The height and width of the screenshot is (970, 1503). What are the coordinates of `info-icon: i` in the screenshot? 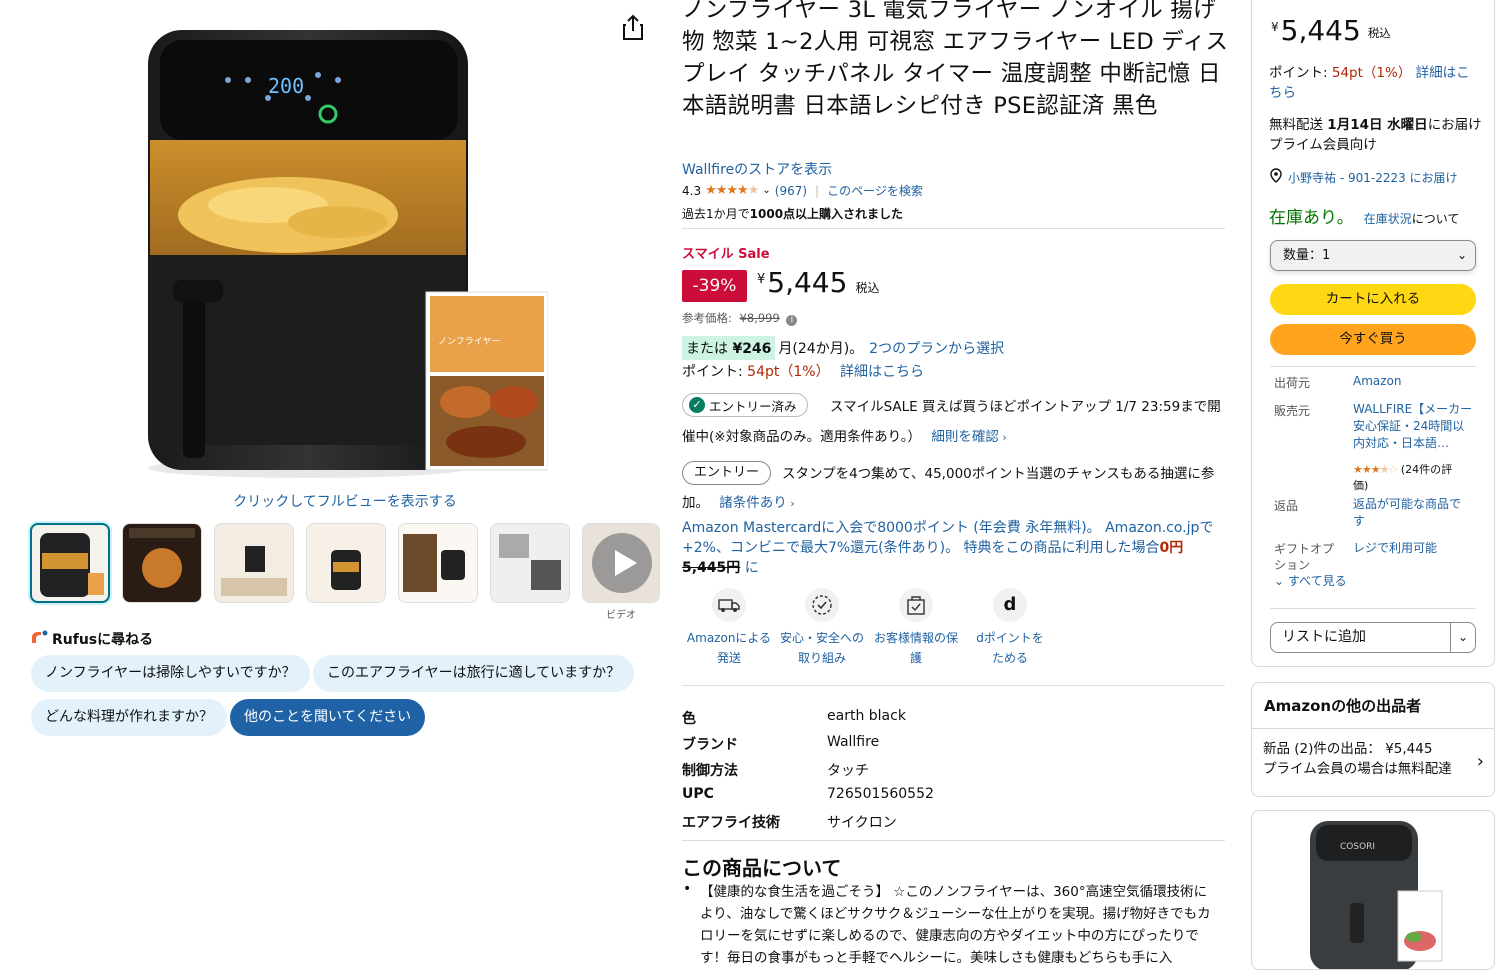 It's located at (792, 320).